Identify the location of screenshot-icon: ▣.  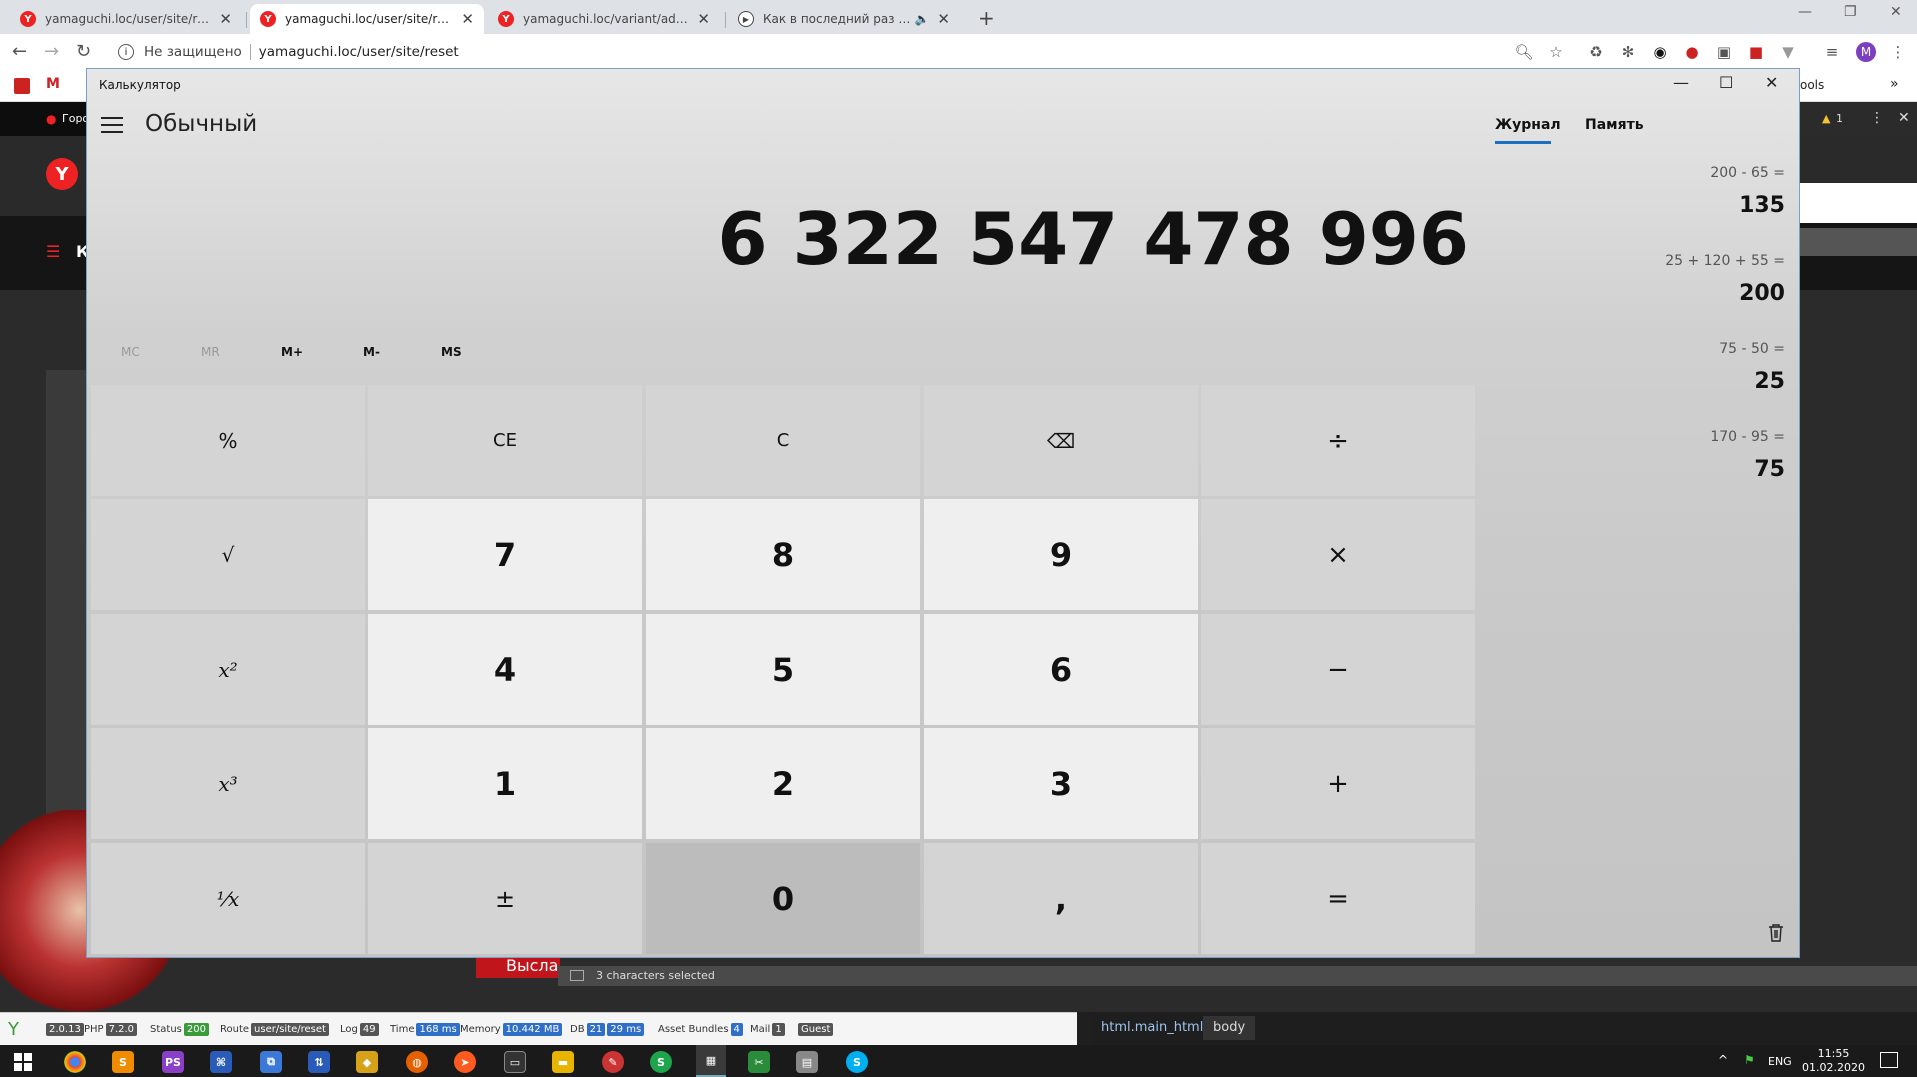
(1724, 52).